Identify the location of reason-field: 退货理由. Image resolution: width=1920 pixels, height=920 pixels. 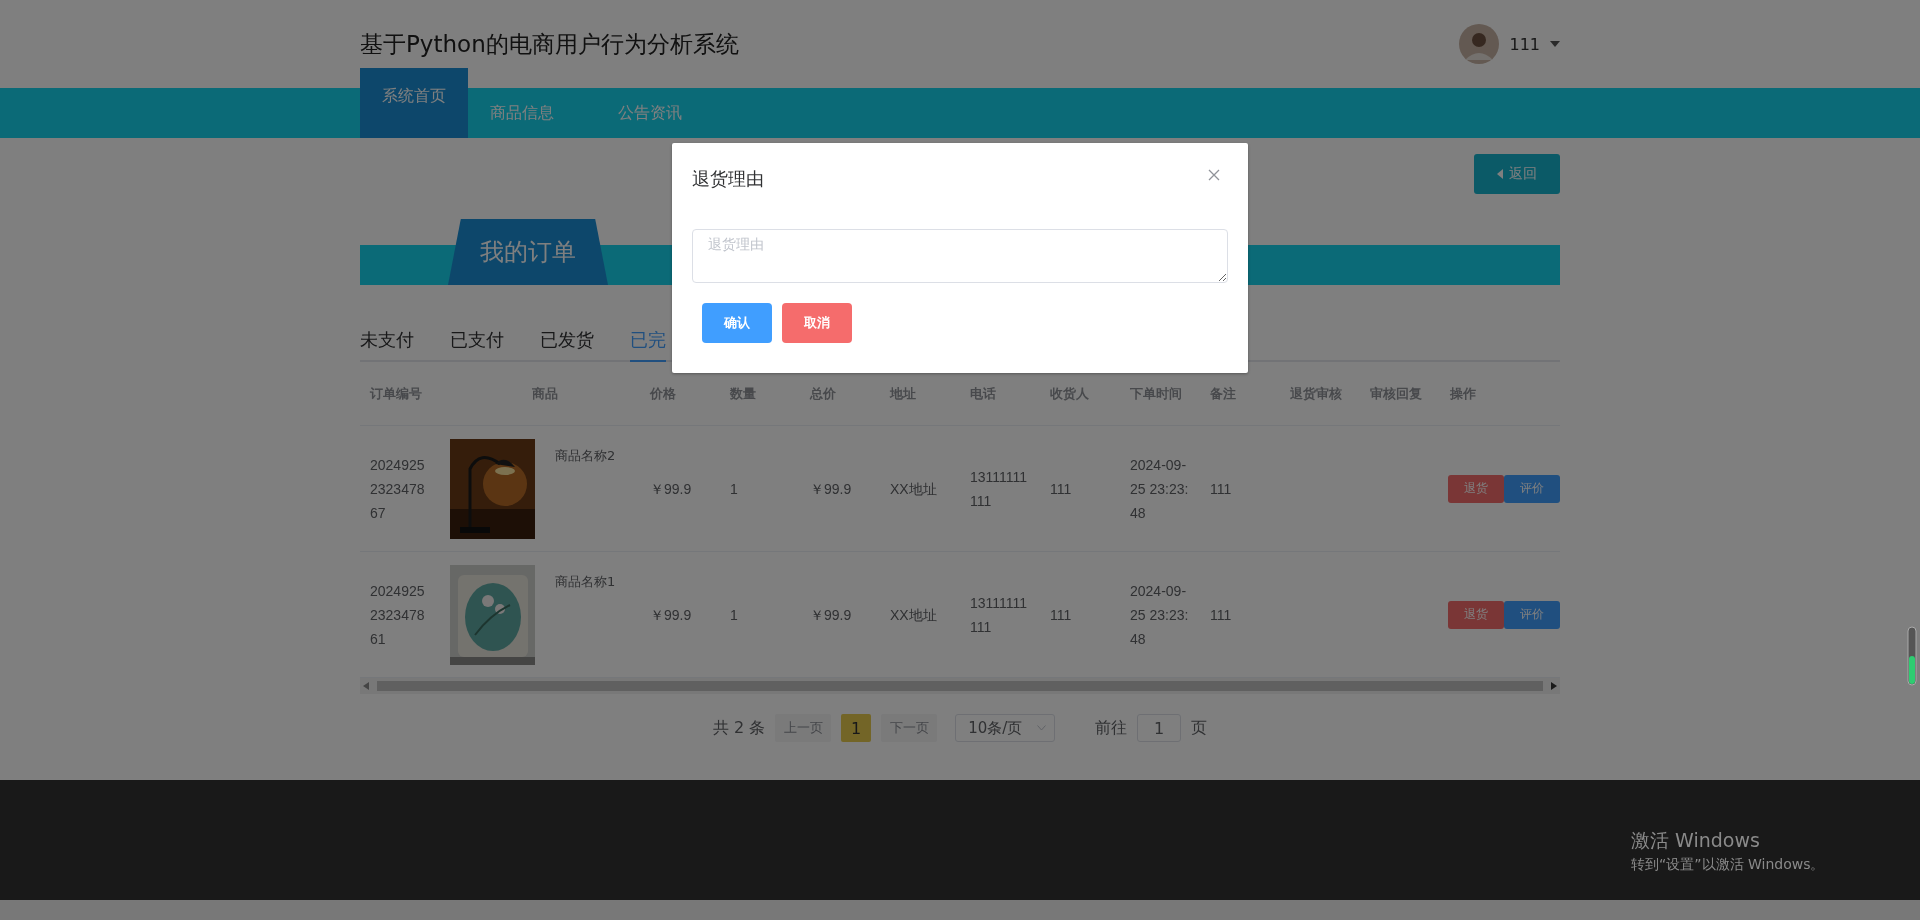
(960, 256).